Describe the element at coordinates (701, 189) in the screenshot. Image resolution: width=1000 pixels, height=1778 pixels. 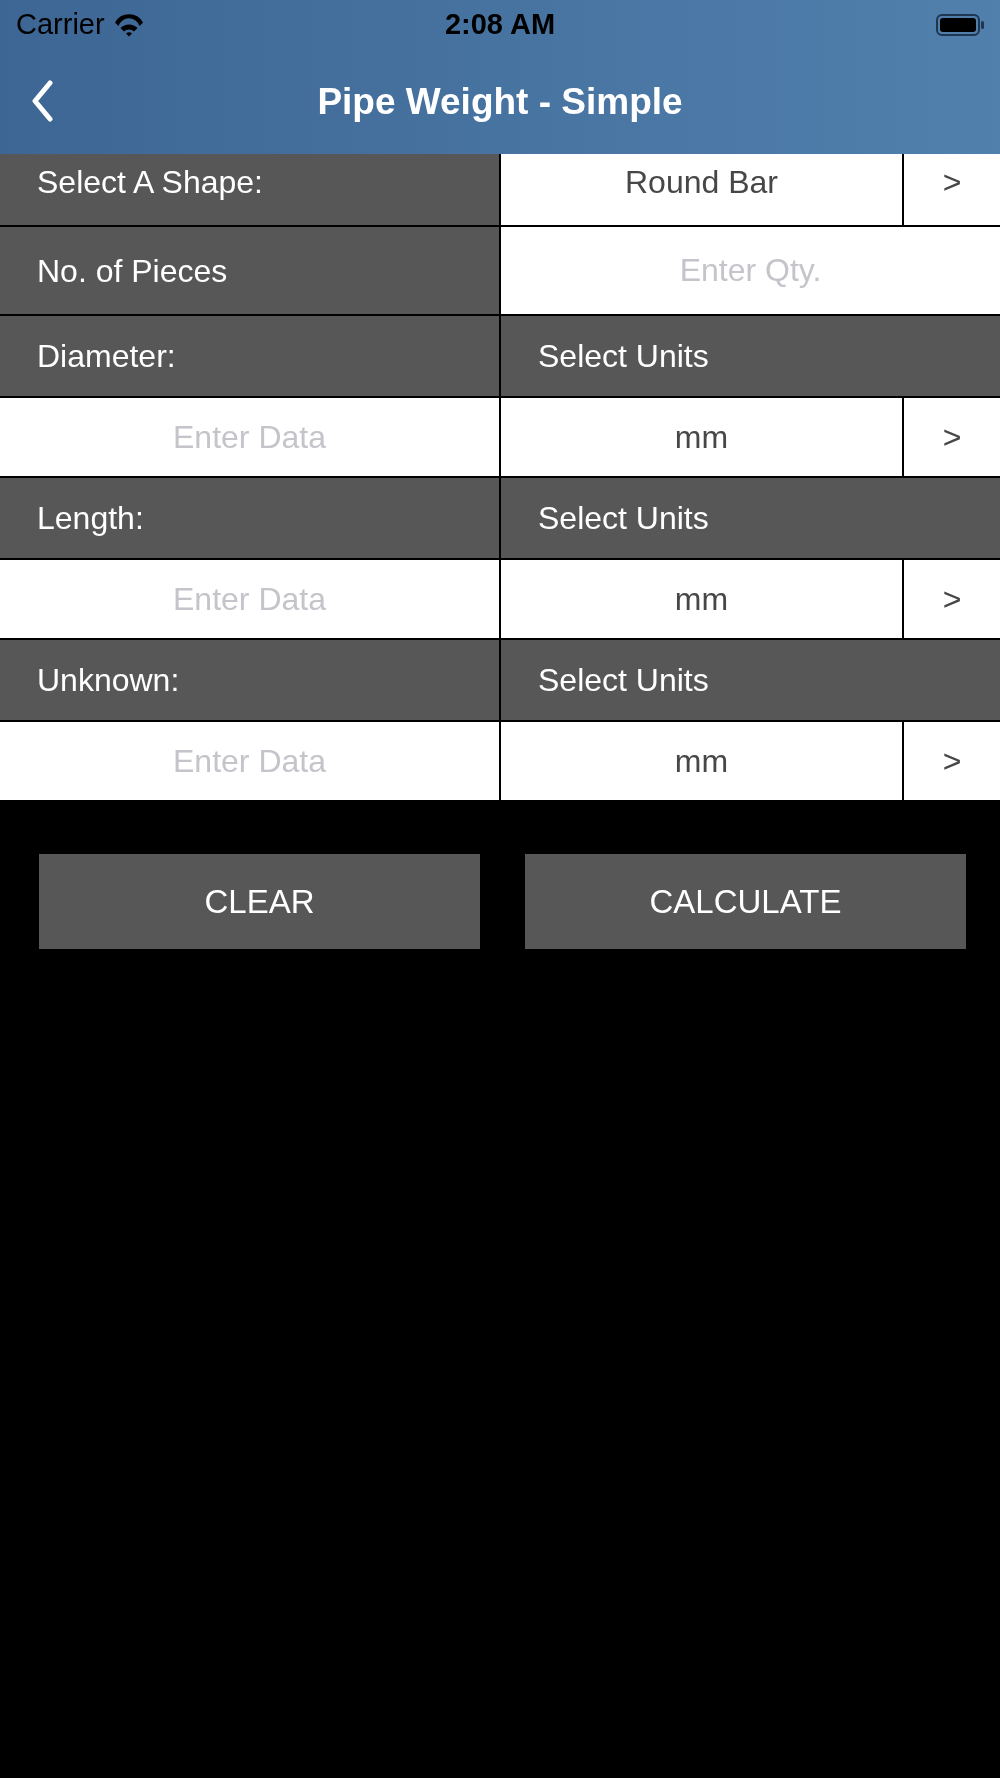
I see `shape-picker-button: Round Bar` at that location.